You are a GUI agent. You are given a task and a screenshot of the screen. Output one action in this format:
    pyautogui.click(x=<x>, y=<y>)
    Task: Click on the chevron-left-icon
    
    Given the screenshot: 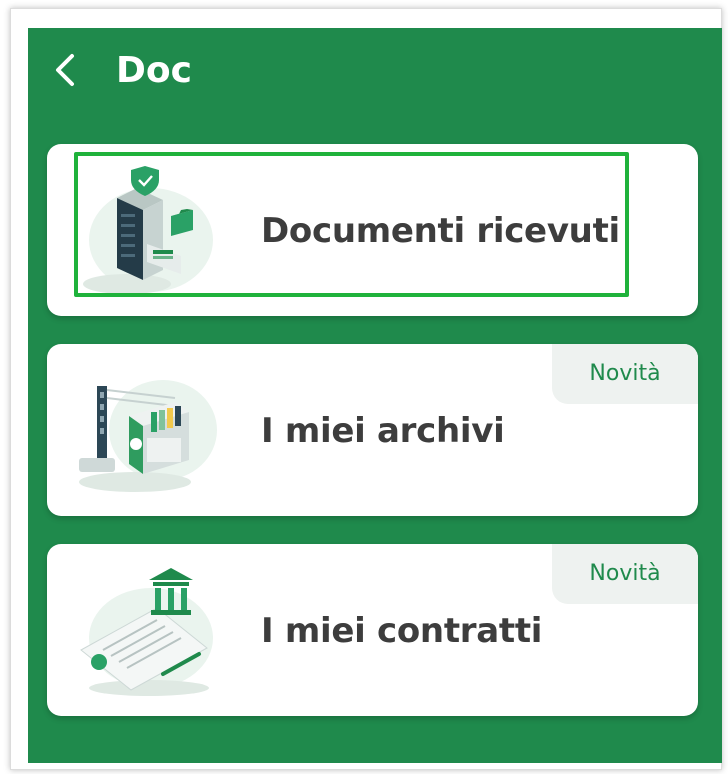 What is the action you would take?
    pyautogui.click(x=65, y=70)
    